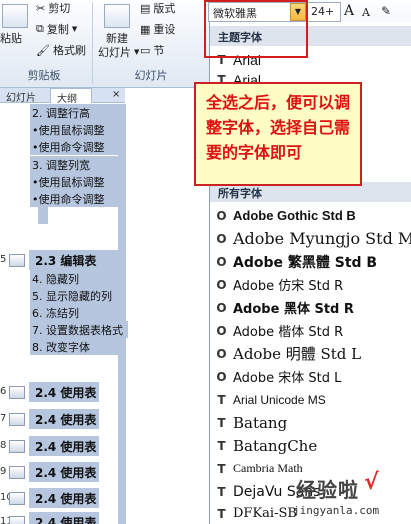  Describe the element at coordinates (79, 329) in the screenshot. I see `outline-line: 7. 设置数据表格式` at that location.